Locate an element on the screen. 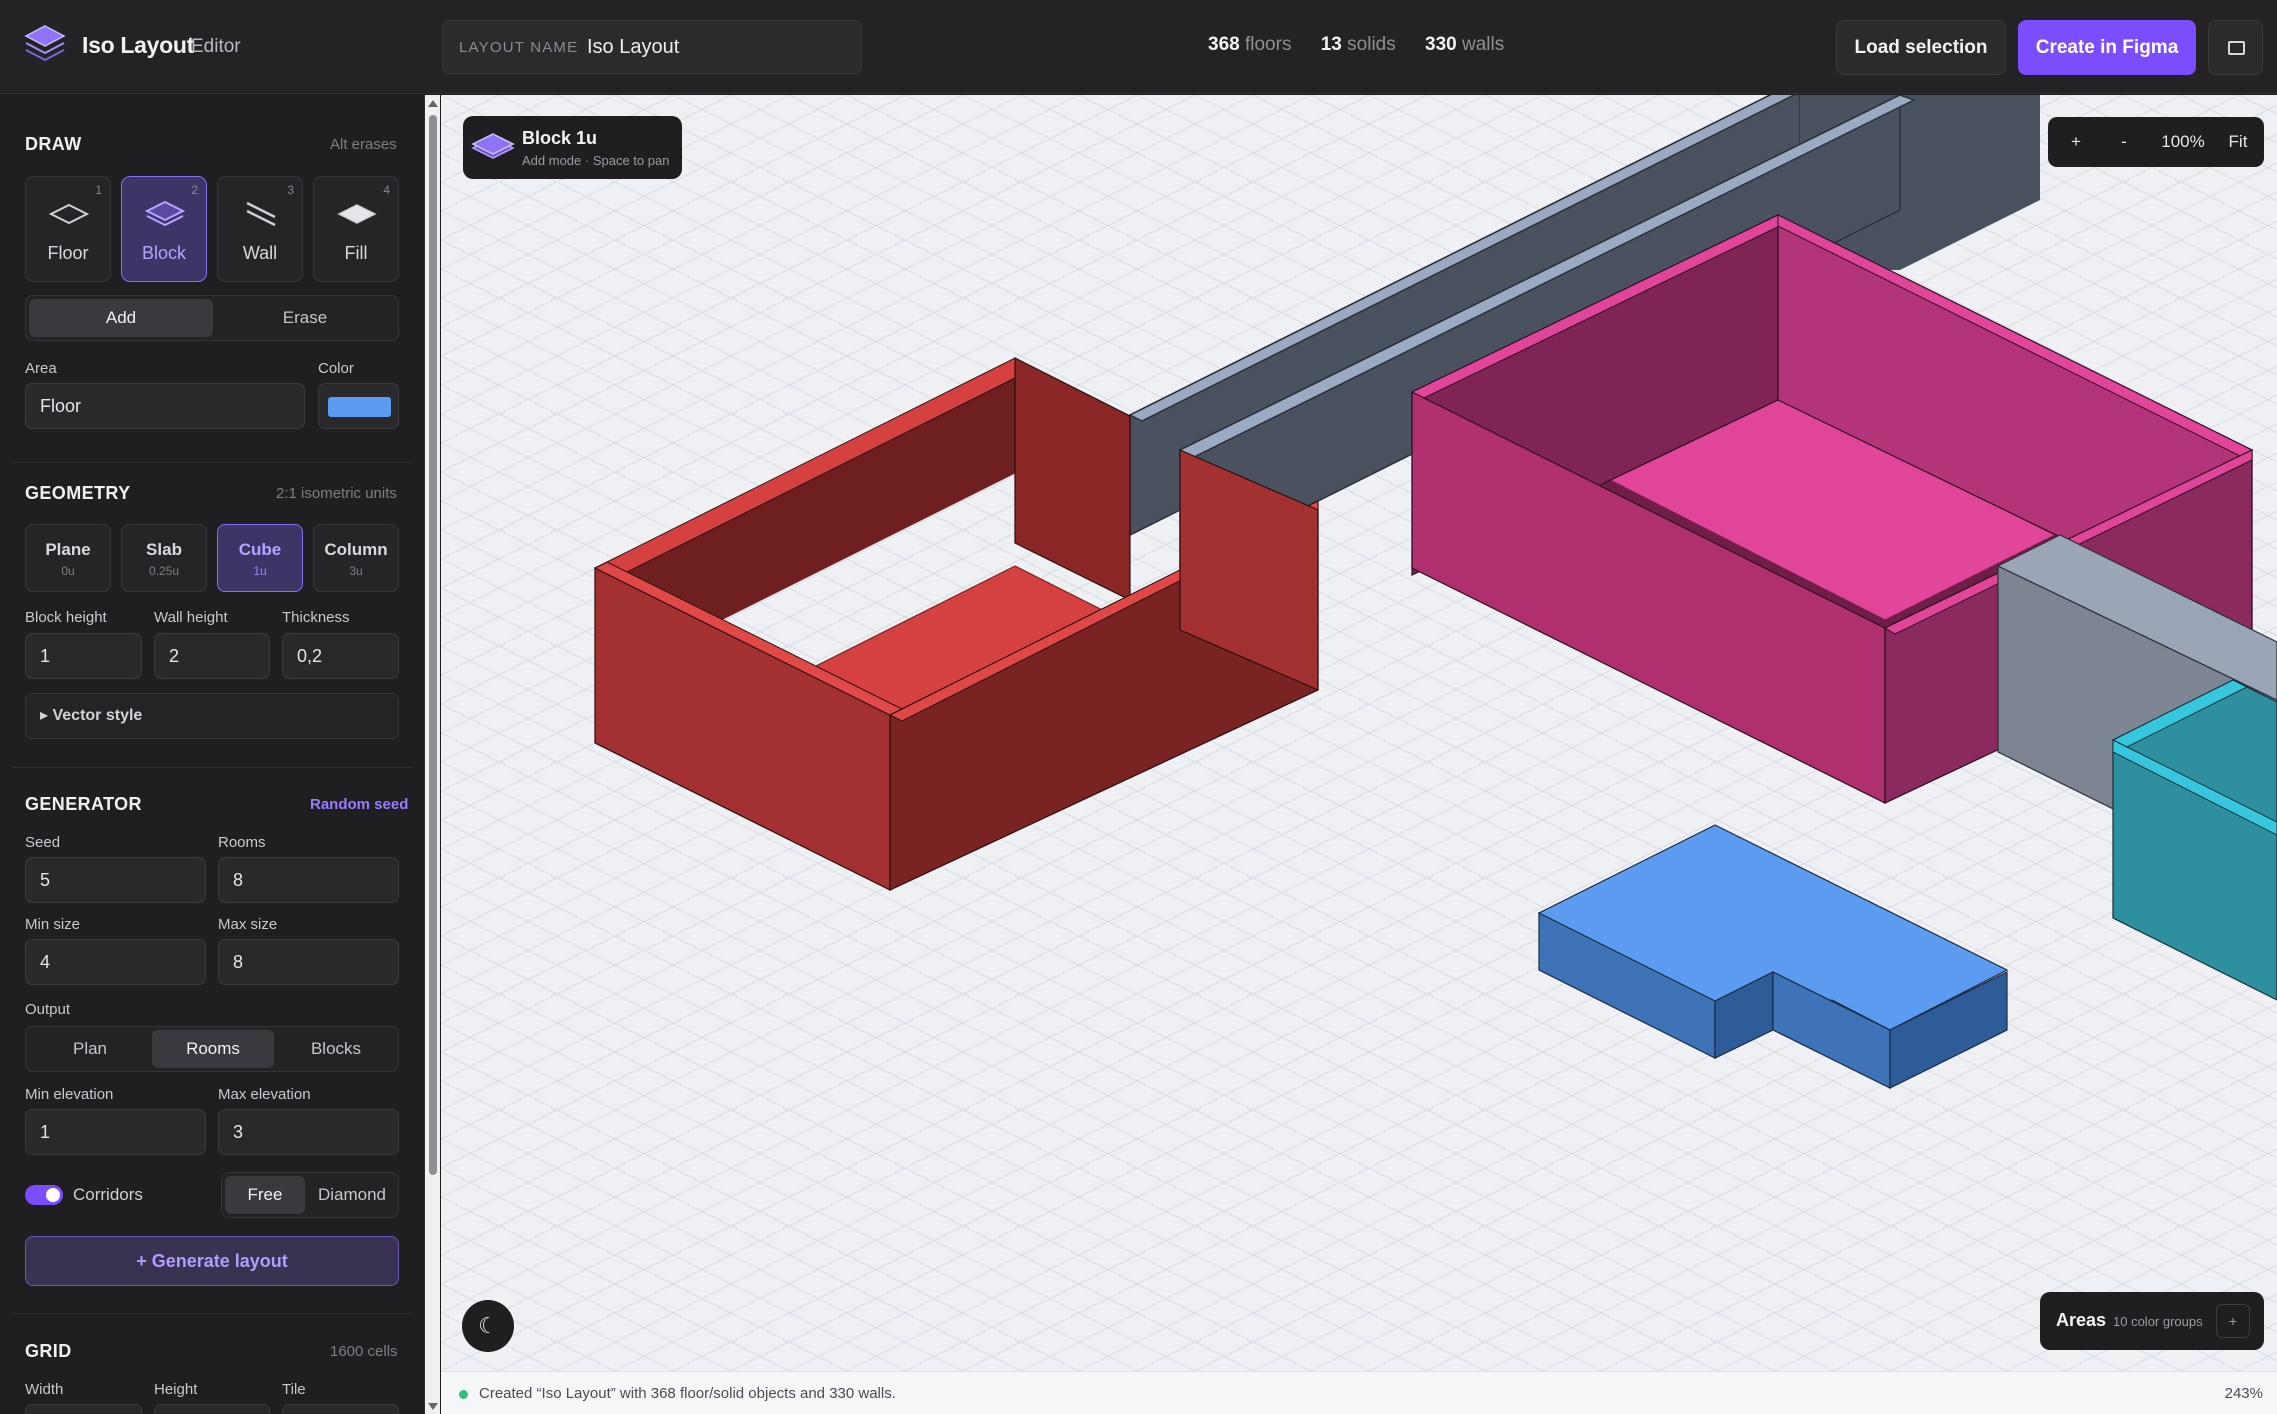  mode-erase: Erase is located at coordinates (305, 318).